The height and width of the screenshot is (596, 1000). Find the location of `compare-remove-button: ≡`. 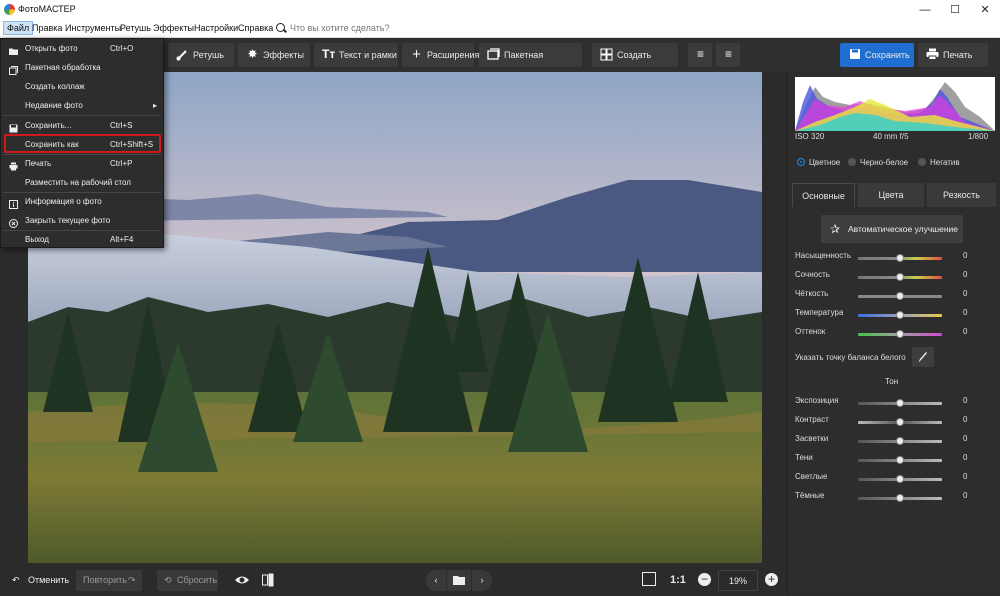

compare-remove-button: ≡ is located at coordinates (728, 55).